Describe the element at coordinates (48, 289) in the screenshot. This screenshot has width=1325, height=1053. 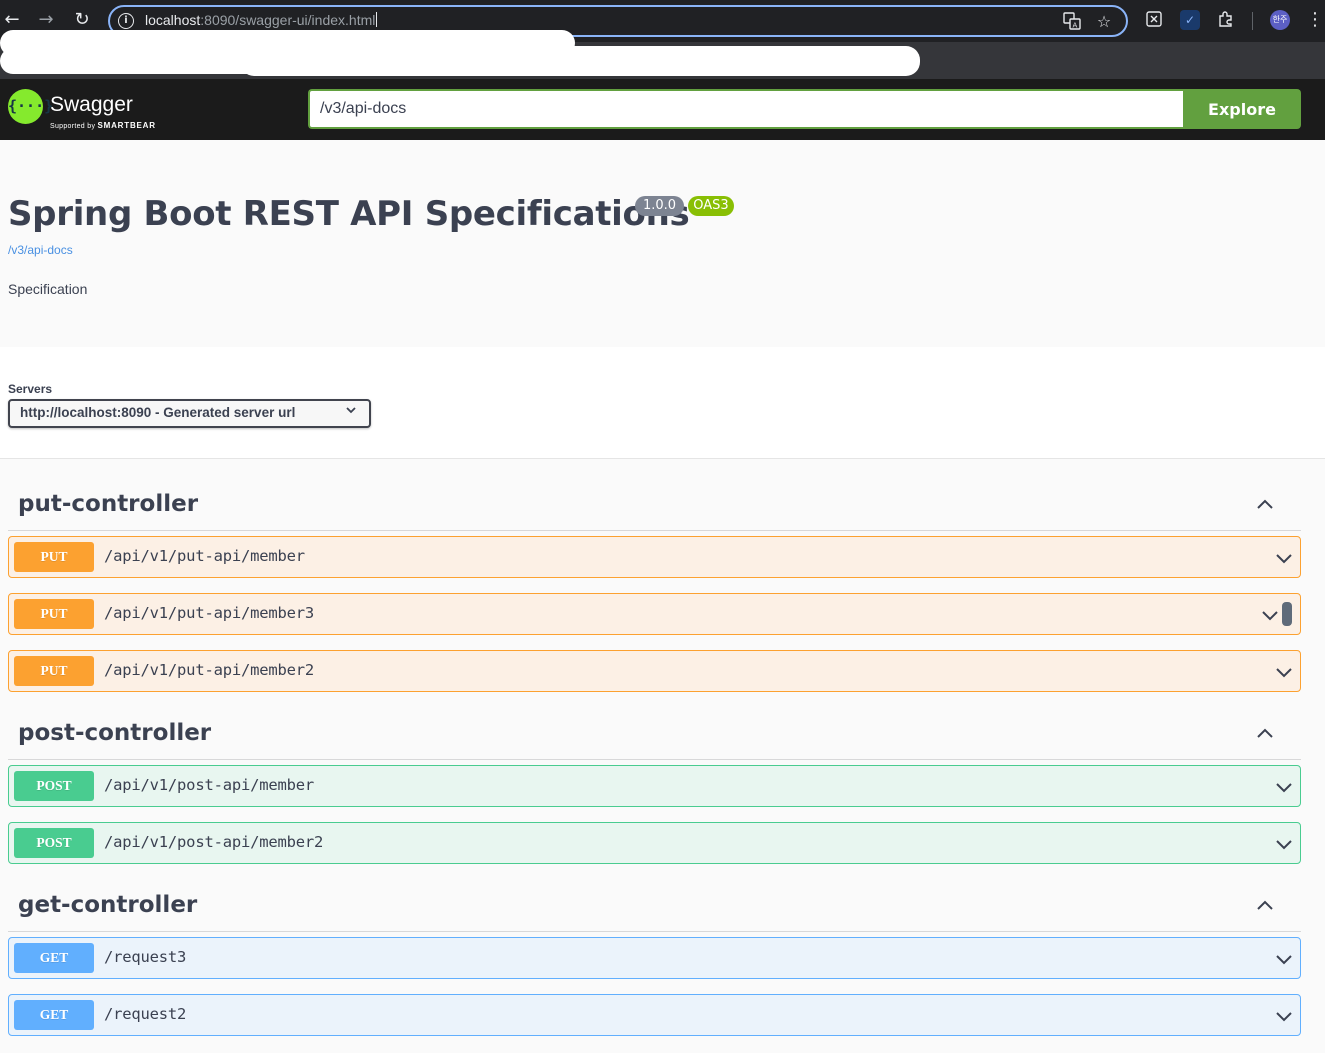
I see `api-description: Specification` at that location.